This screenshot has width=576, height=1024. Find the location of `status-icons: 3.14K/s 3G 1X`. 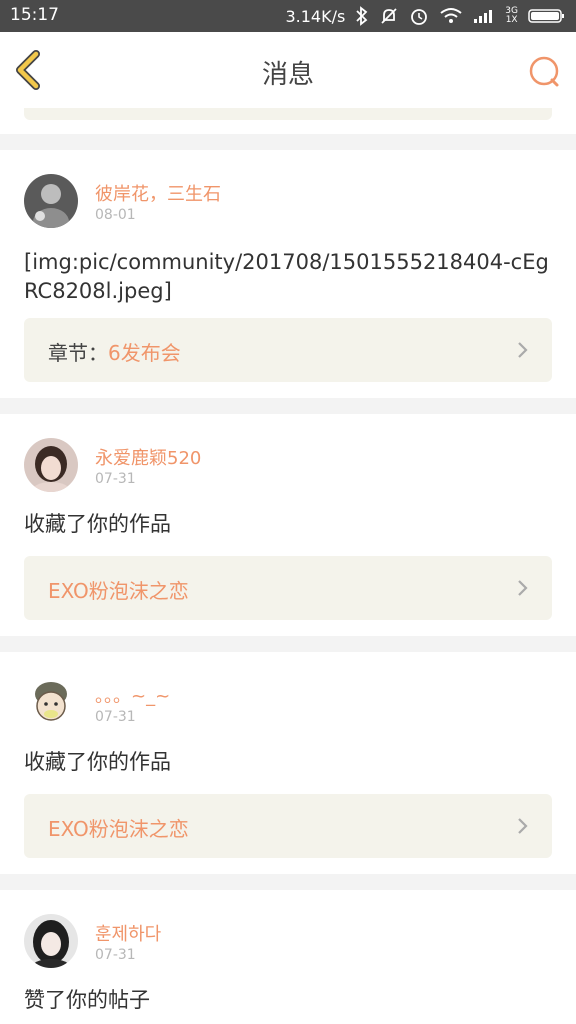

status-icons: 3.14K/s 3G 1X is located at coordinates (425, 16).